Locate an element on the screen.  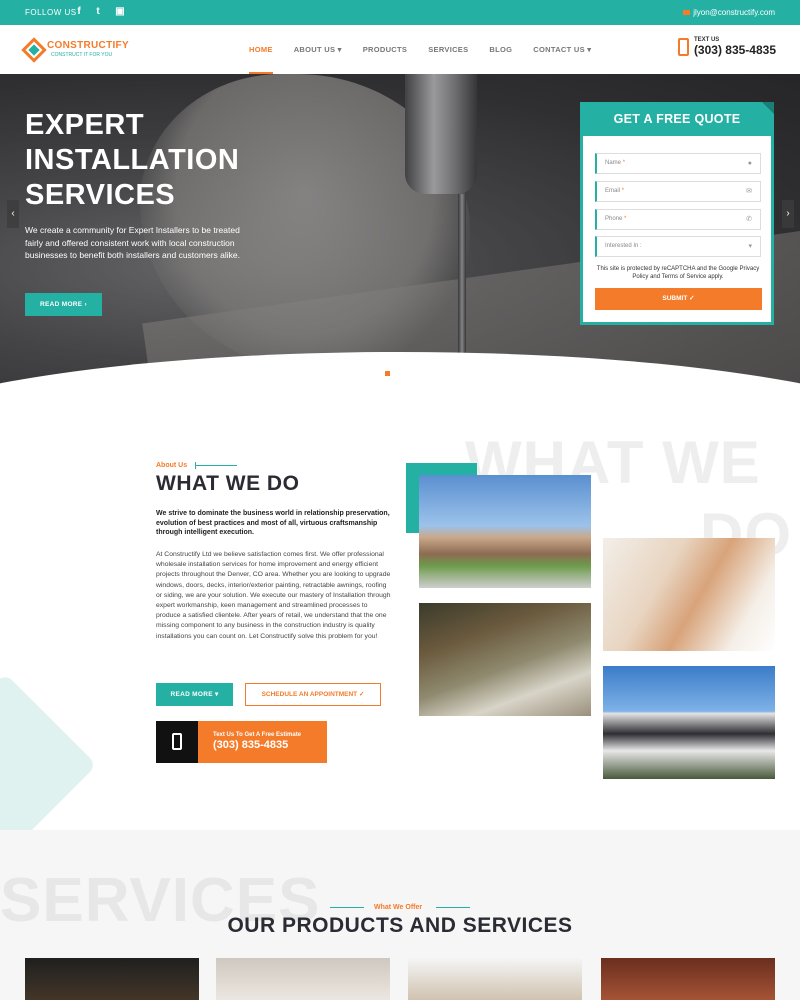
family-photo is located at coordinates (689, 594).